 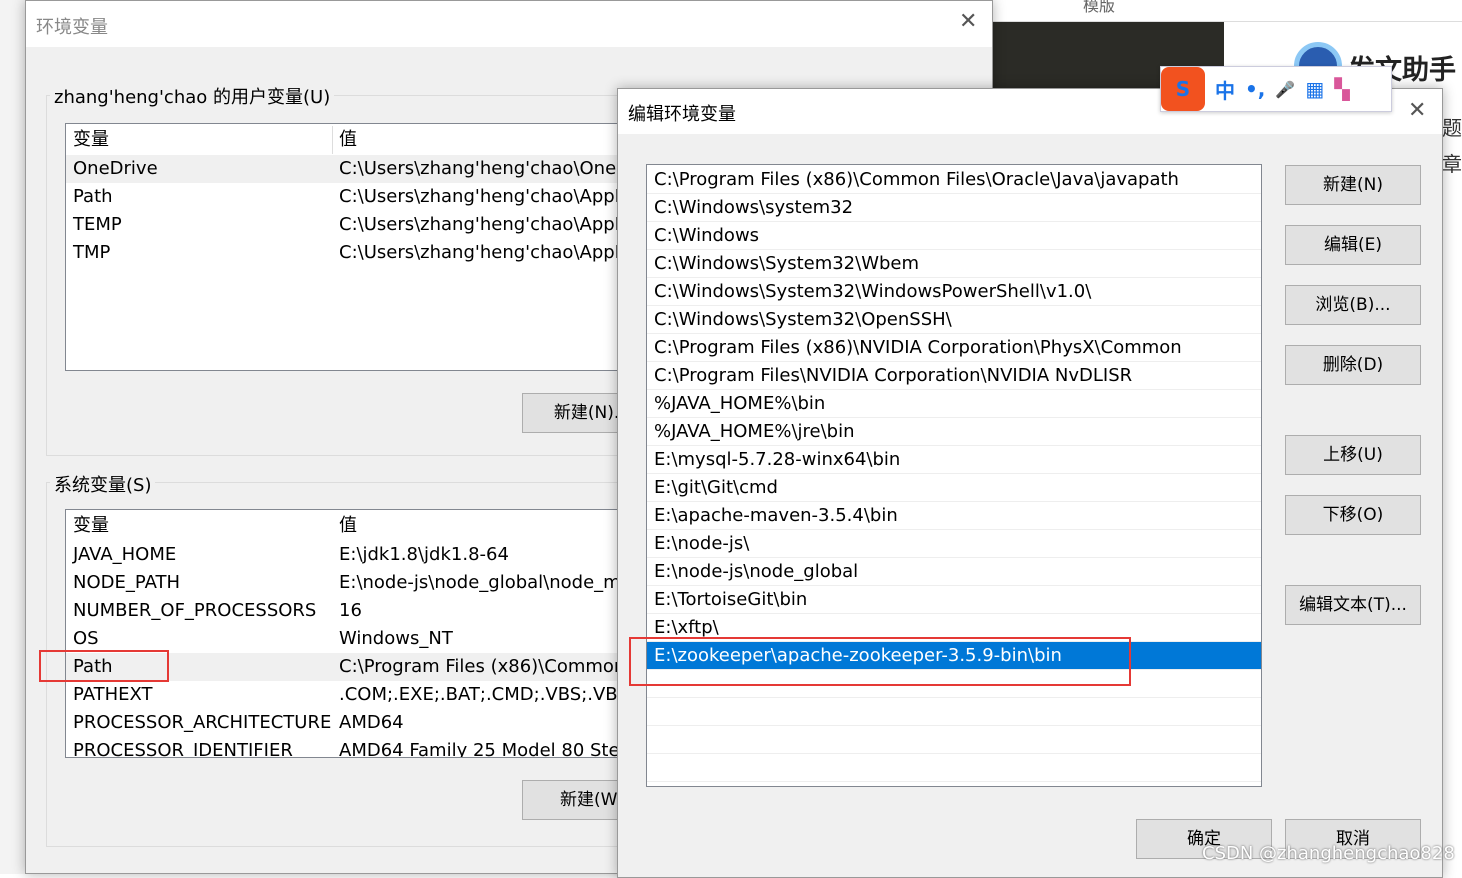 What do you see at coordinates (115, 168) in the screenshot?
I see `var-name: OneDrive` at bounding box center [115, 168].